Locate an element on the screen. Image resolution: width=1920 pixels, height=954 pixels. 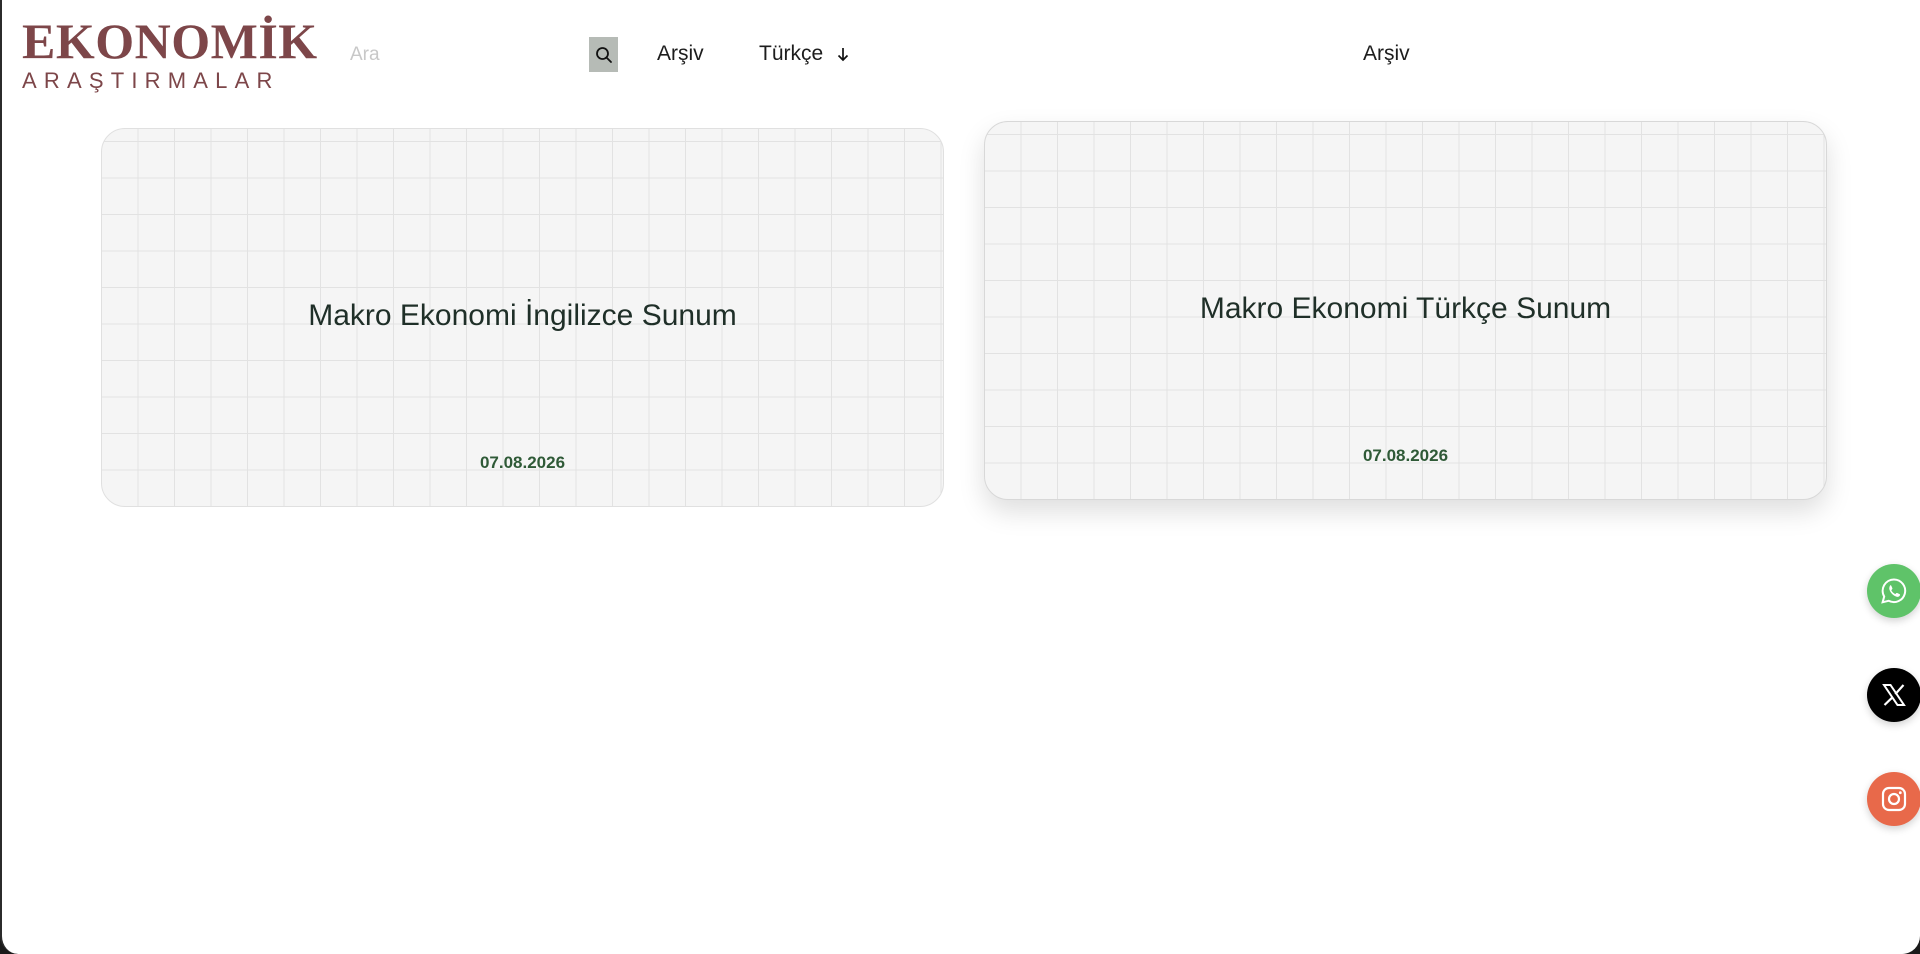
x-button is located at coordinates (1893, 695).